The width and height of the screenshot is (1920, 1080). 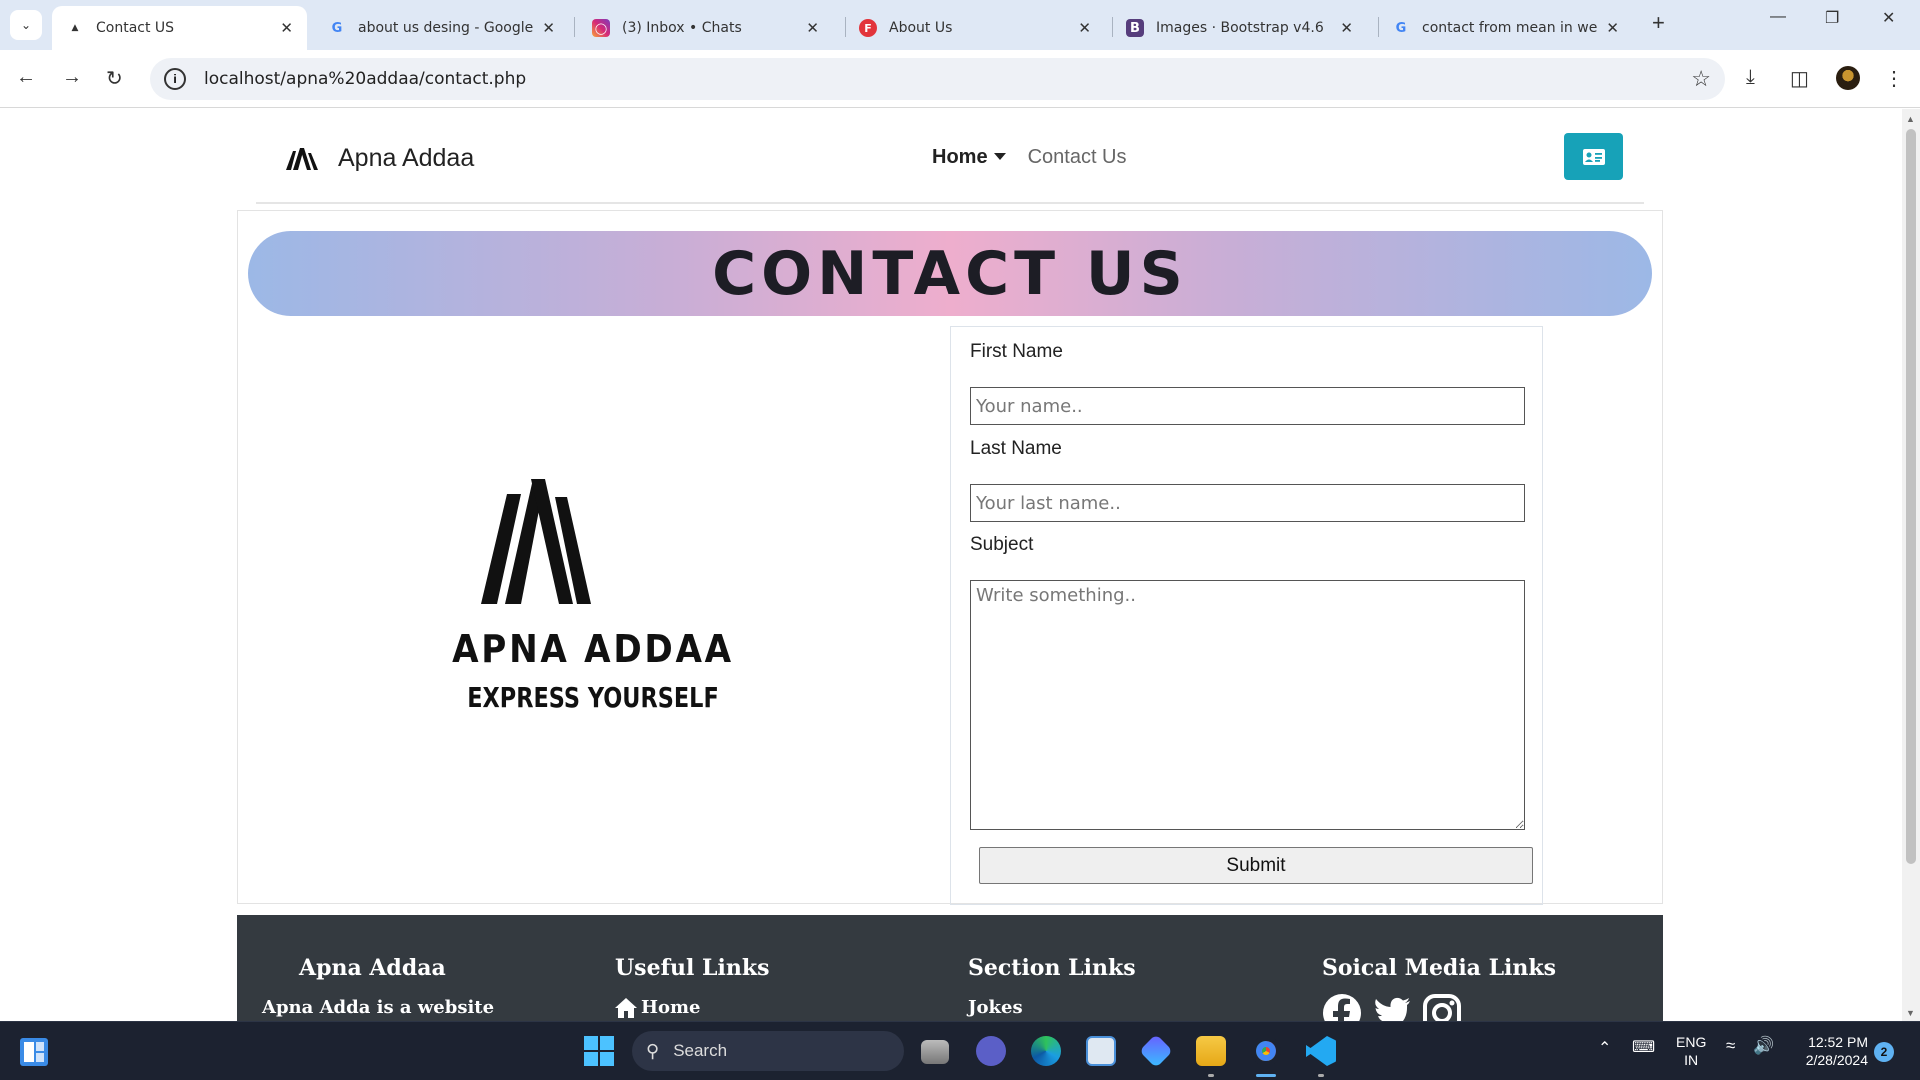 I want to click on file-explorer-icon, so click(x=1211, y=1051).